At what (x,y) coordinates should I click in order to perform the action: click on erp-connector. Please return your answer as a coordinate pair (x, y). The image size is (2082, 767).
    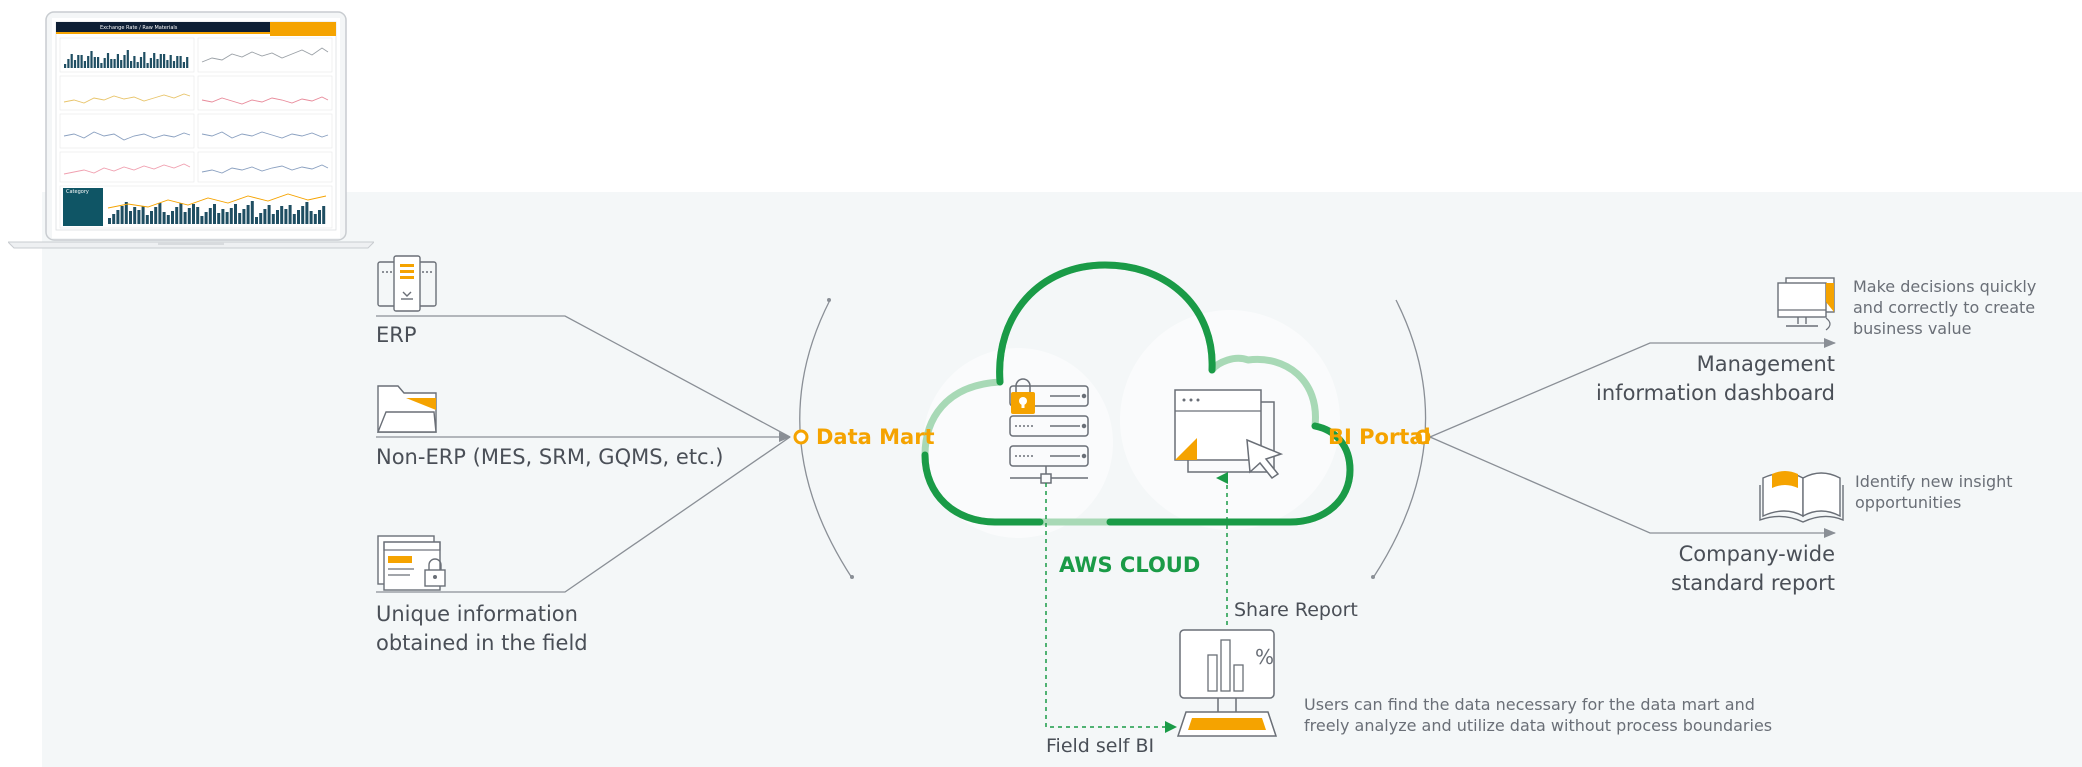
    Looking at the image, I should click on (583, 376).